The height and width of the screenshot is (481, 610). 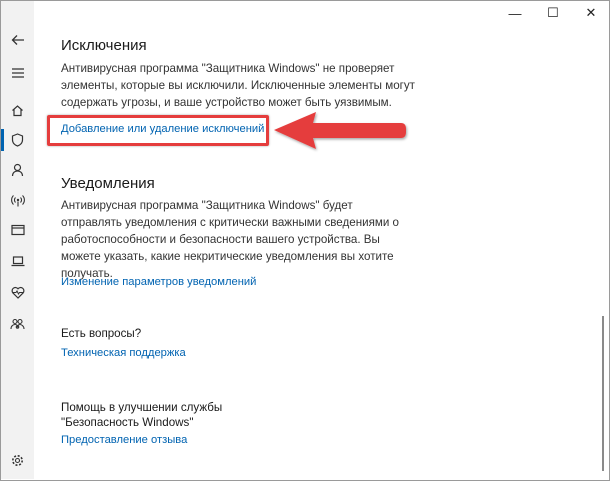 I want to click on menu-button, so click(x=17, y=73).